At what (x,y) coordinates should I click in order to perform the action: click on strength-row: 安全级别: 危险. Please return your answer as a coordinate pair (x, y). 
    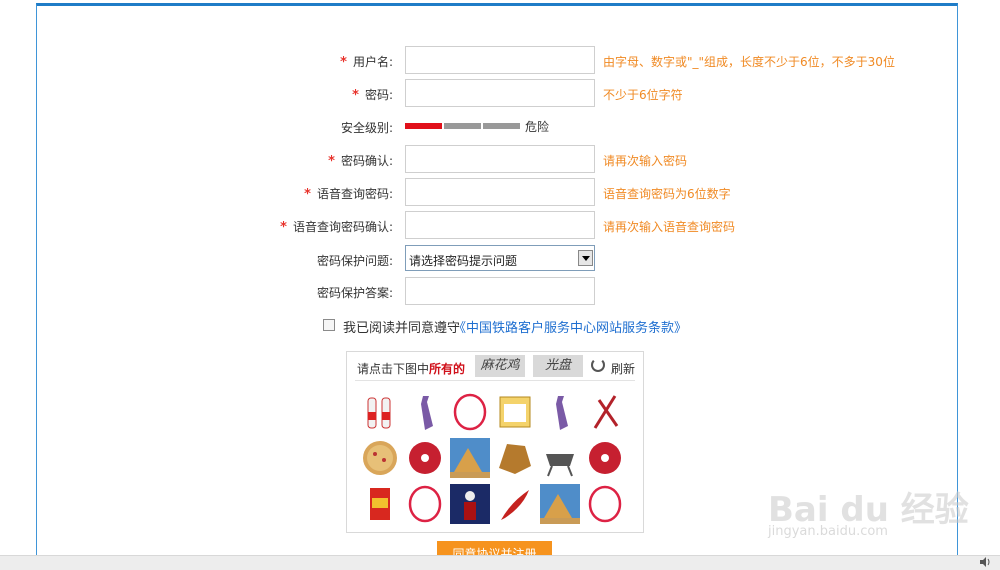
    Looking at the image, I should click on (498, 127).